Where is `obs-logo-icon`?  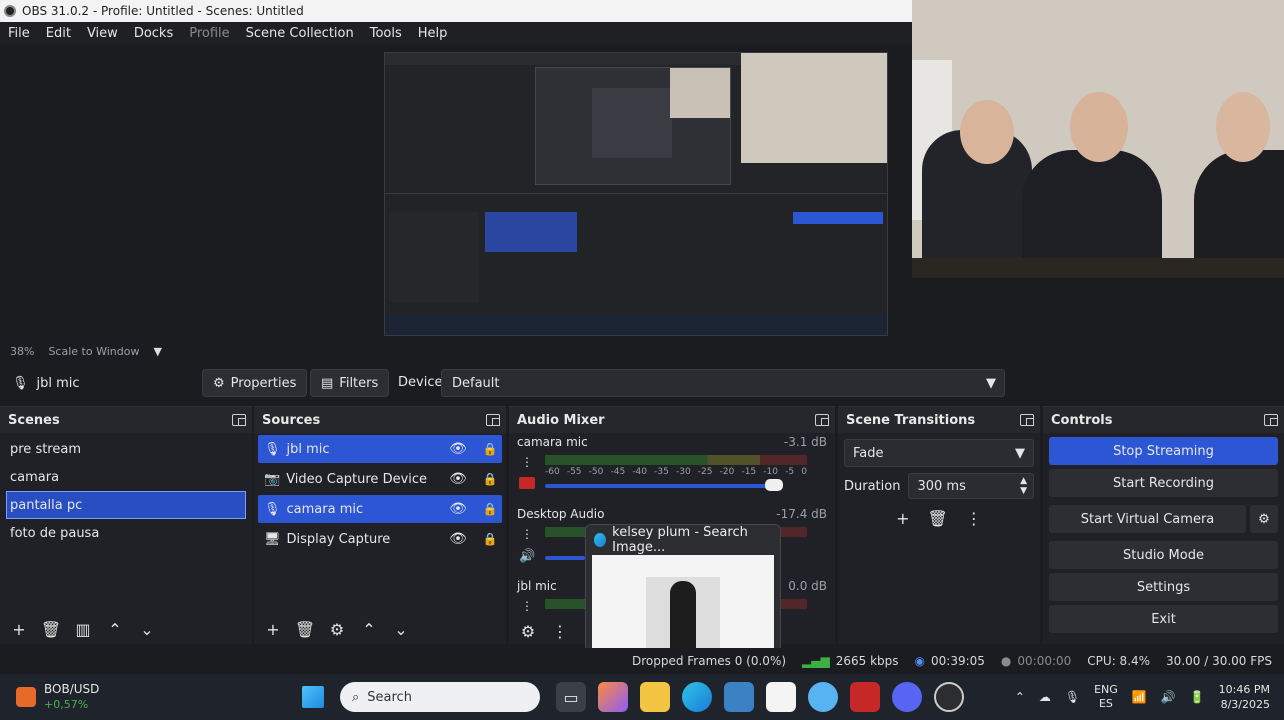
obs-logo-icon is located at coordinates (10, 11).